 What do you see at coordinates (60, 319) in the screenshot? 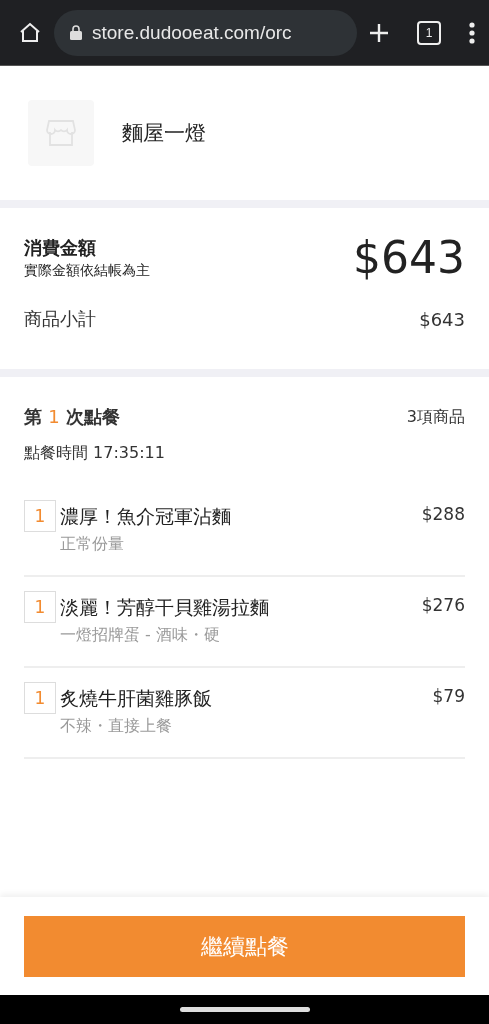
I see `subtotal-label: 商品小計` at bounding box center [60, 319].